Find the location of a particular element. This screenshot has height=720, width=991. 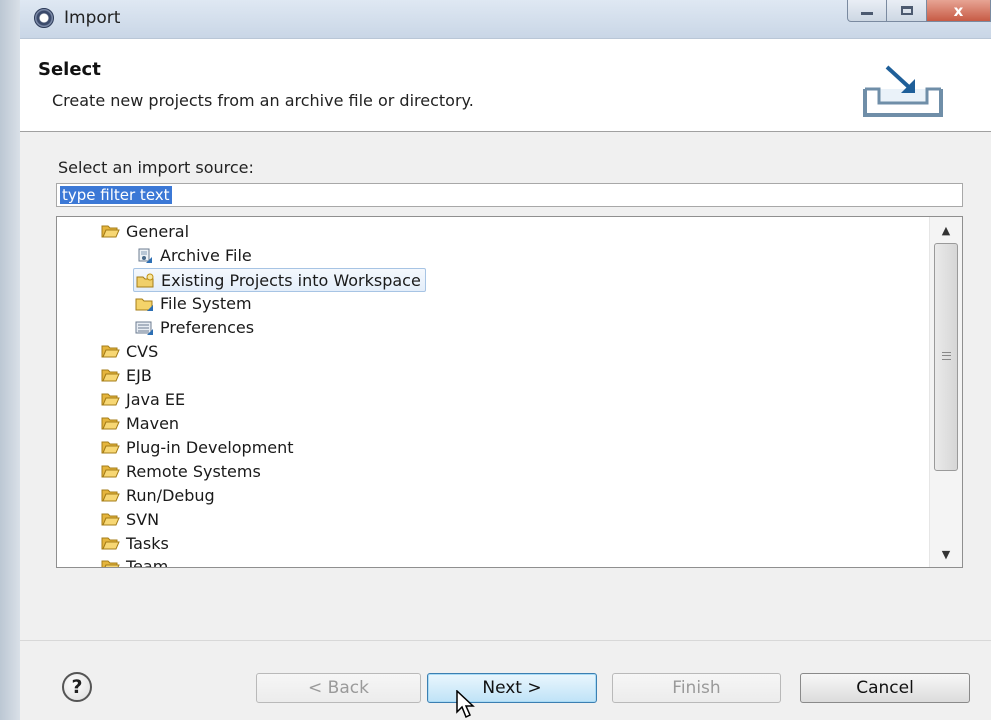

scroll-up-icon: ▲ is located at coordinates (946, 230).